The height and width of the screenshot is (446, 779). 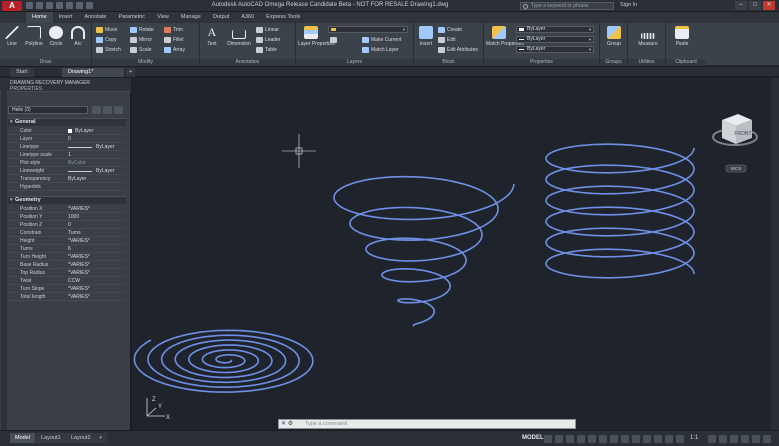 What do you see at coordinates (741, 5) in the screenshot?
I see `minimize-button: –` at bounding box center [741, 5].